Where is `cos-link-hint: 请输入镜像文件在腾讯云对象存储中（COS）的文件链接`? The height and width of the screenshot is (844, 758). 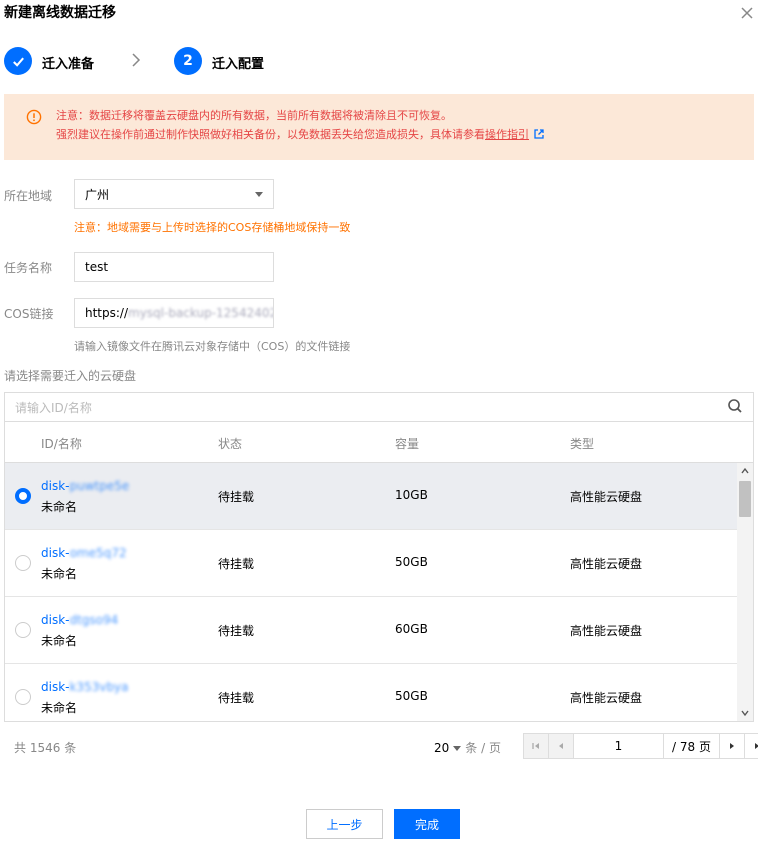 cos-link-hint: 请输入镜像文件在腾讯云对象存储中（COS）的文件链接 is located at coordinates (212, 346).